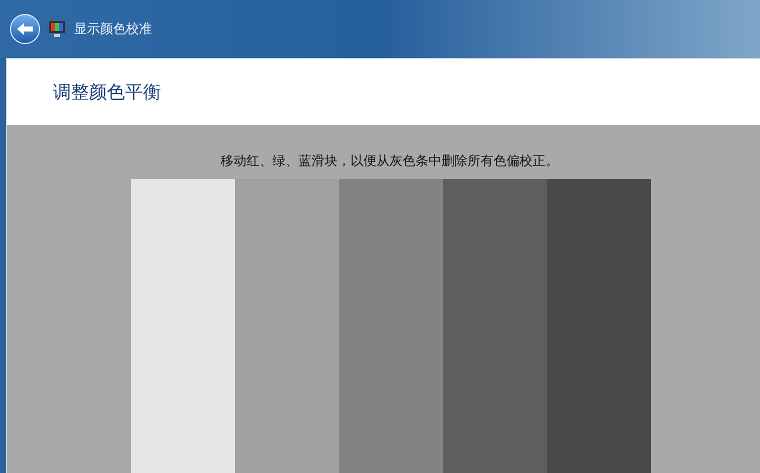  I want to click on back-button, so click(25, 29).